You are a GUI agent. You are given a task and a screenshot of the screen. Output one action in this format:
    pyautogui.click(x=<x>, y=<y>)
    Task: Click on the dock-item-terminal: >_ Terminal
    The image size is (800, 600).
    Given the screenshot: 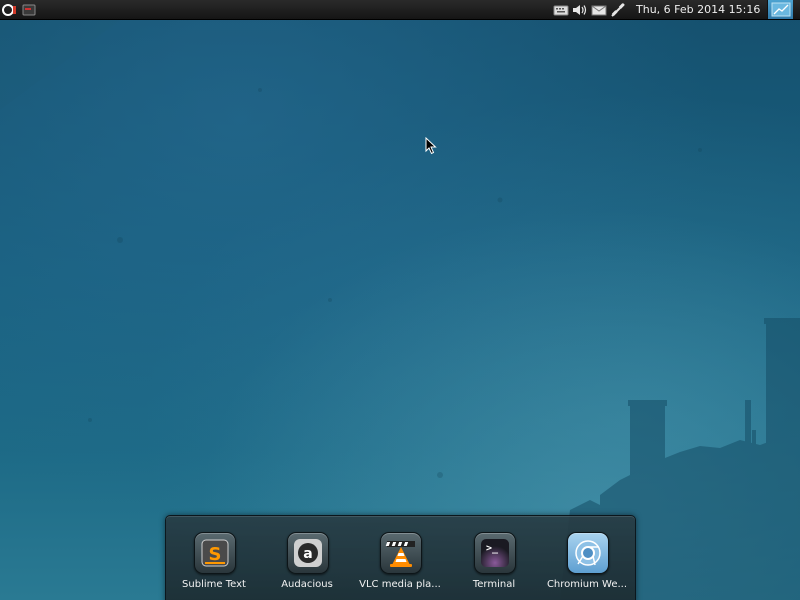 What is the action you would take?
    pyautogui.click(x=494, y=566)
    